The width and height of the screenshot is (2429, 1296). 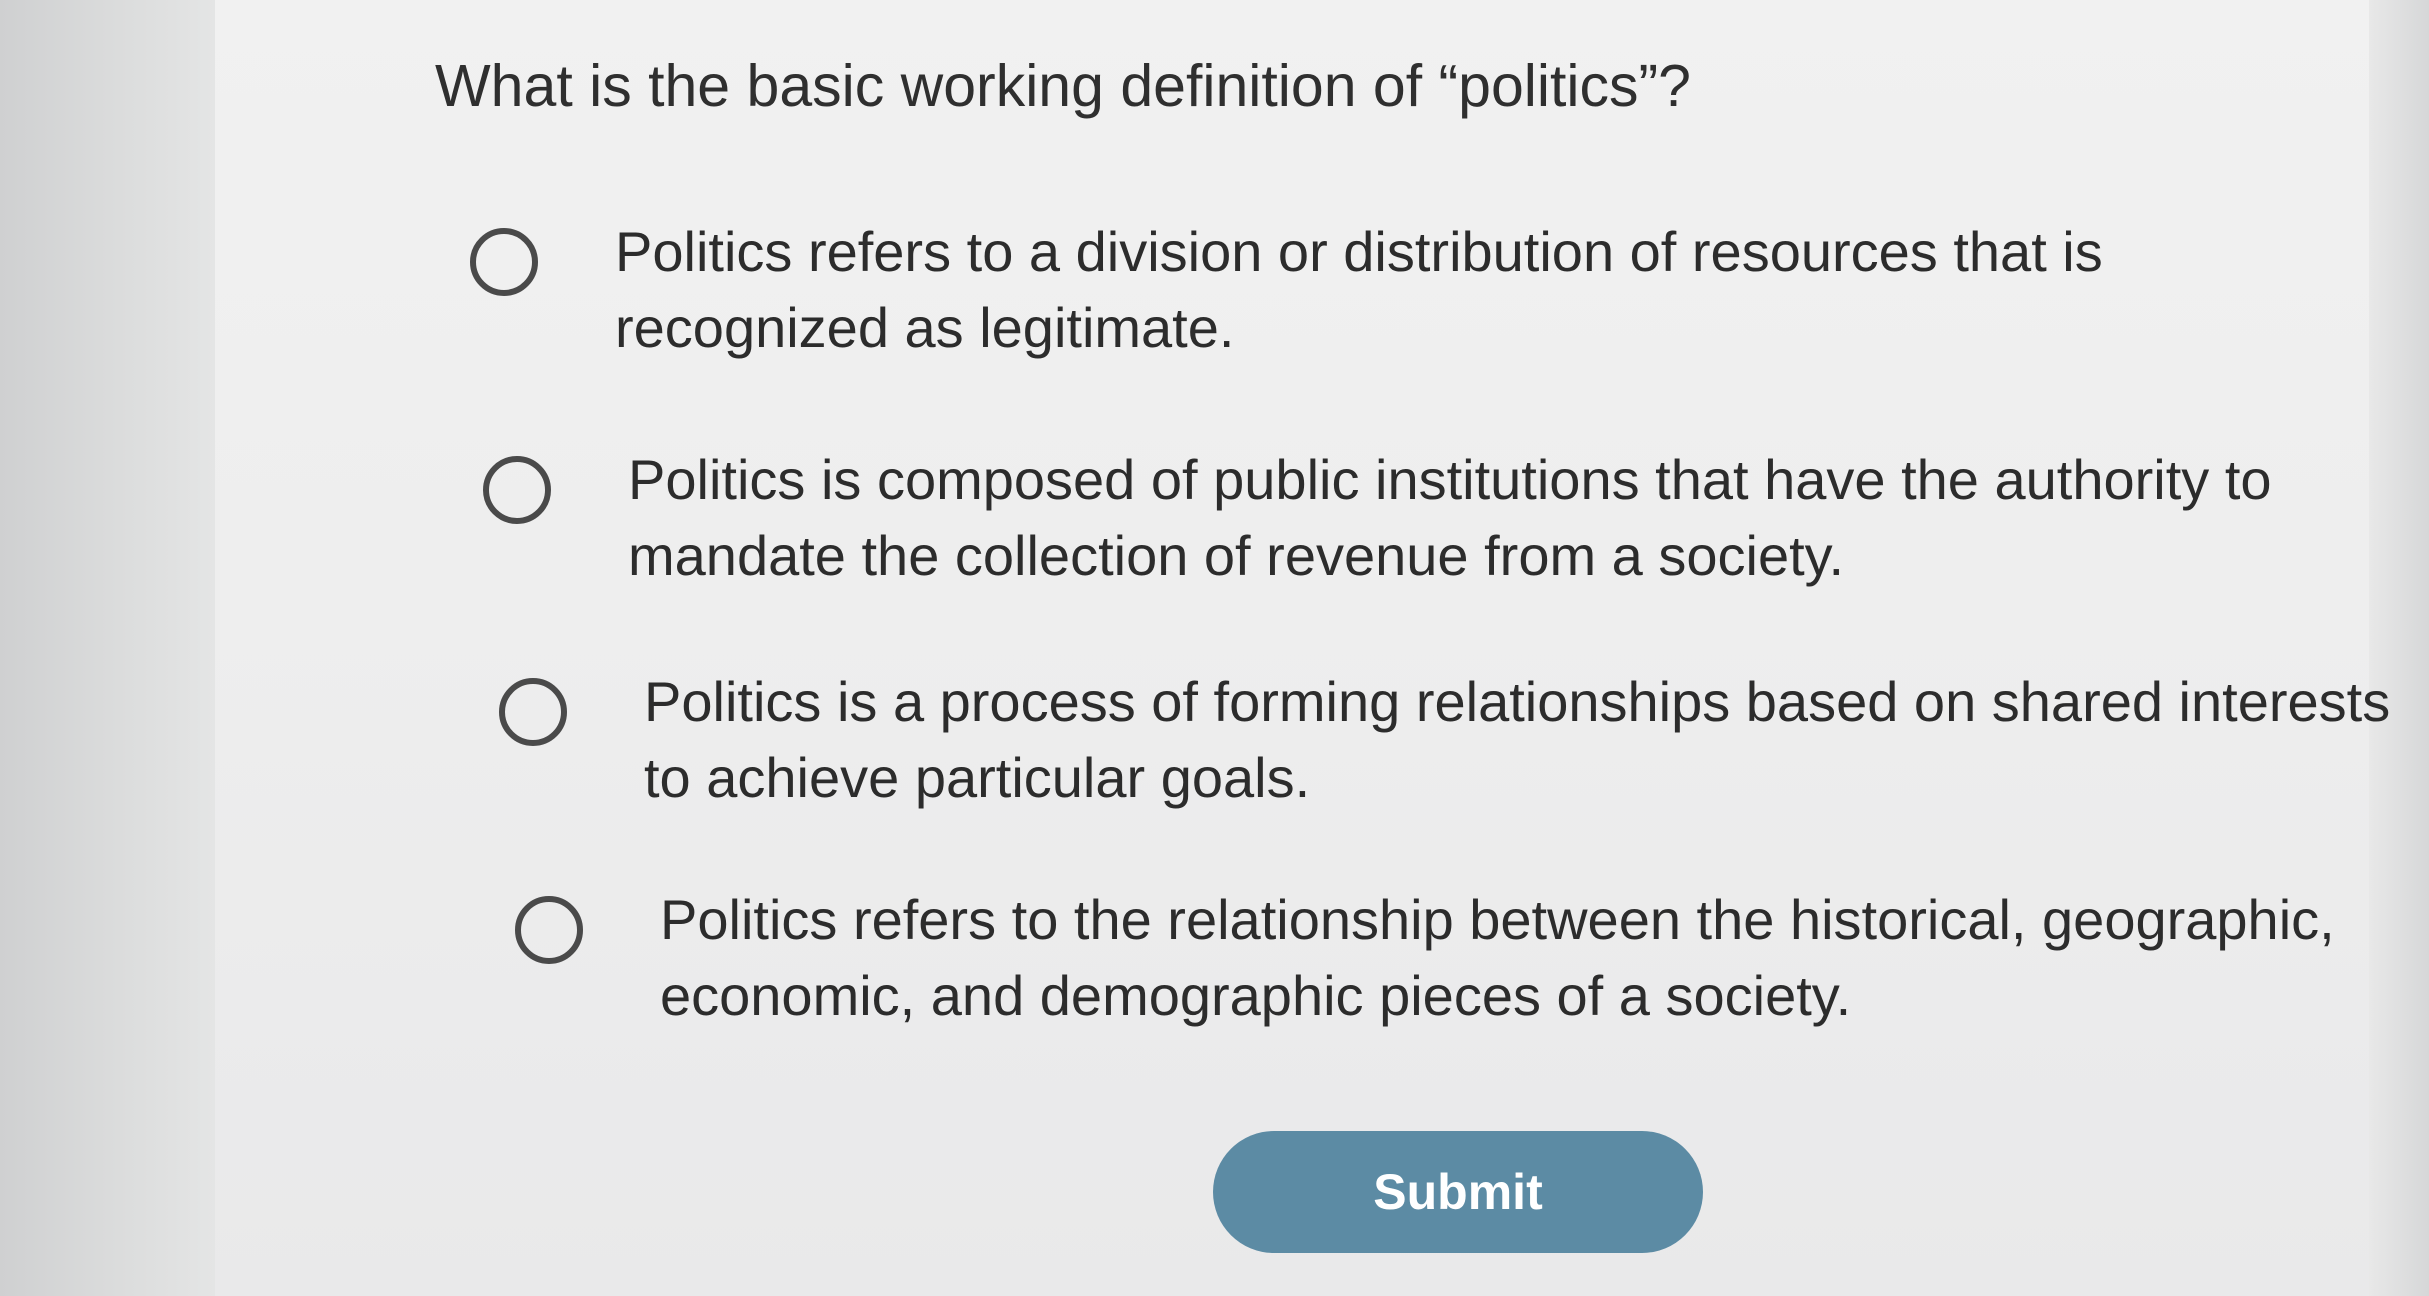 I want to click on screen-right-edge, so click(x=2399, y=648).